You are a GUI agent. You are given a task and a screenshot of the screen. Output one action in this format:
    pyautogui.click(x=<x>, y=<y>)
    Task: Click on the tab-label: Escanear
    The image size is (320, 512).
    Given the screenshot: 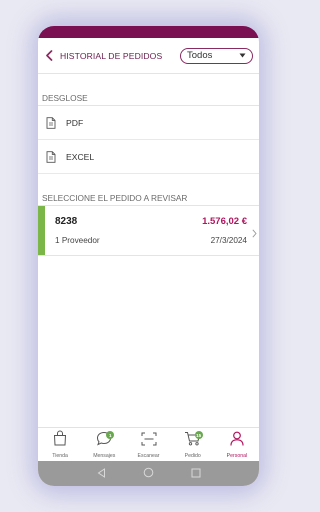 What is the action you would take?
    pyautogui.click(x=148, y=456)
    